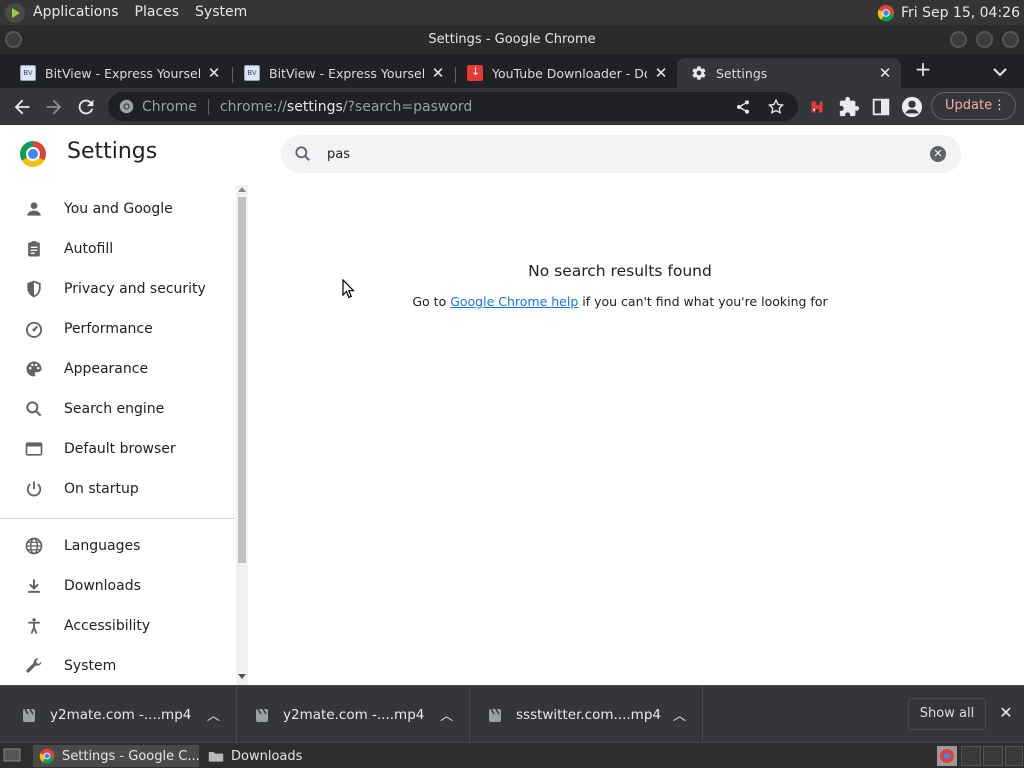  I want to click on extension-red-icon, so click(817, 107).